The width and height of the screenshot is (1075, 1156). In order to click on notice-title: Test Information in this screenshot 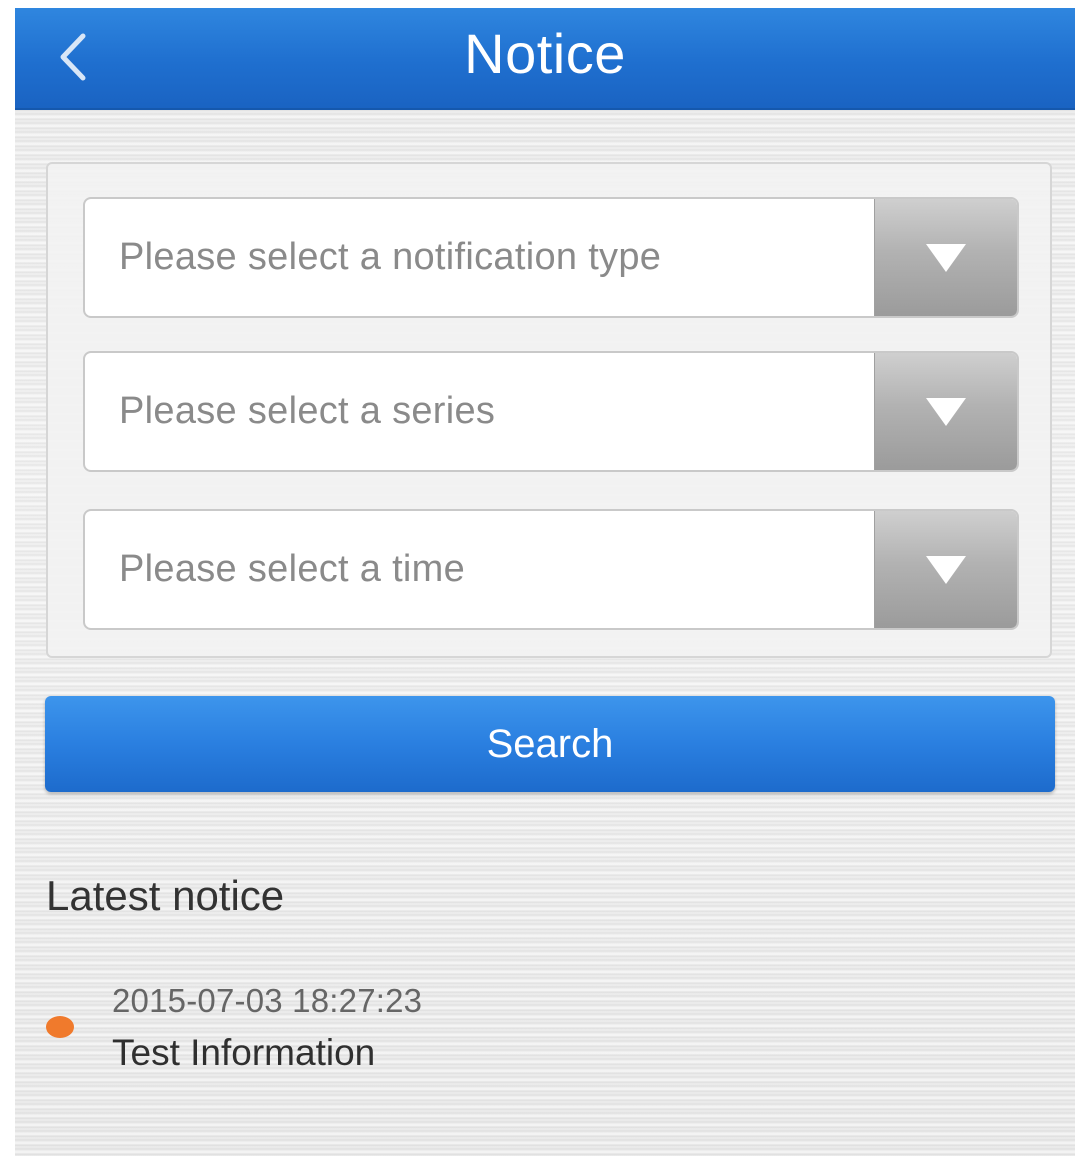, I will do `click(244, 1052)`.